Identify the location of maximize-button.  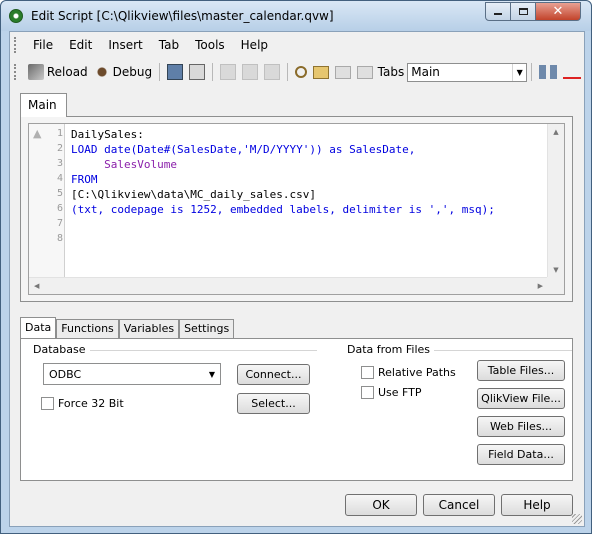
(523, 11).